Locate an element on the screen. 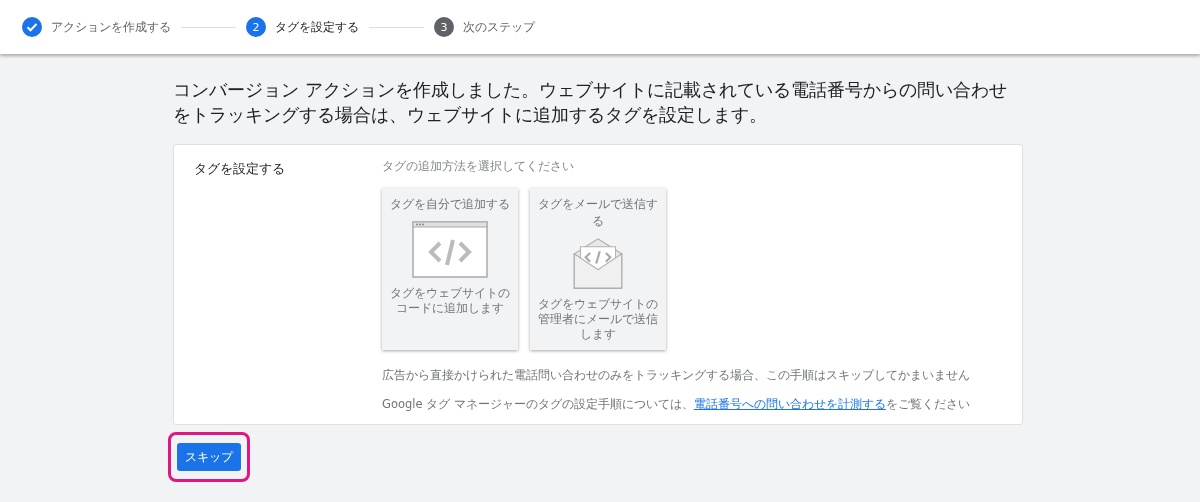  option-card: タグをメールで送信する タグをウェブサイトの管理者にメールで送信します is located at coordinates (598, 269).